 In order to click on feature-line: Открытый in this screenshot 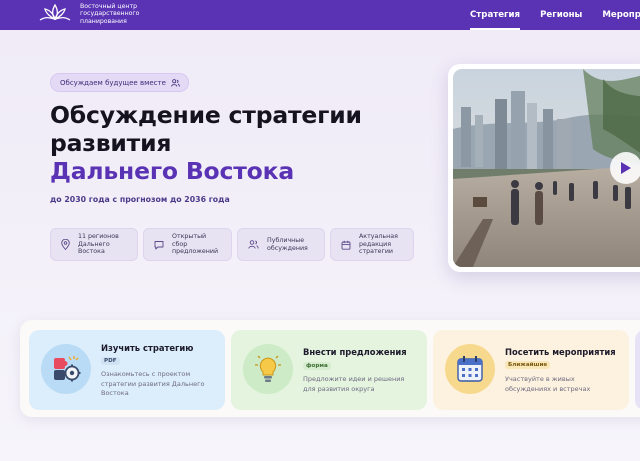, I will do `click(189, 237)`.